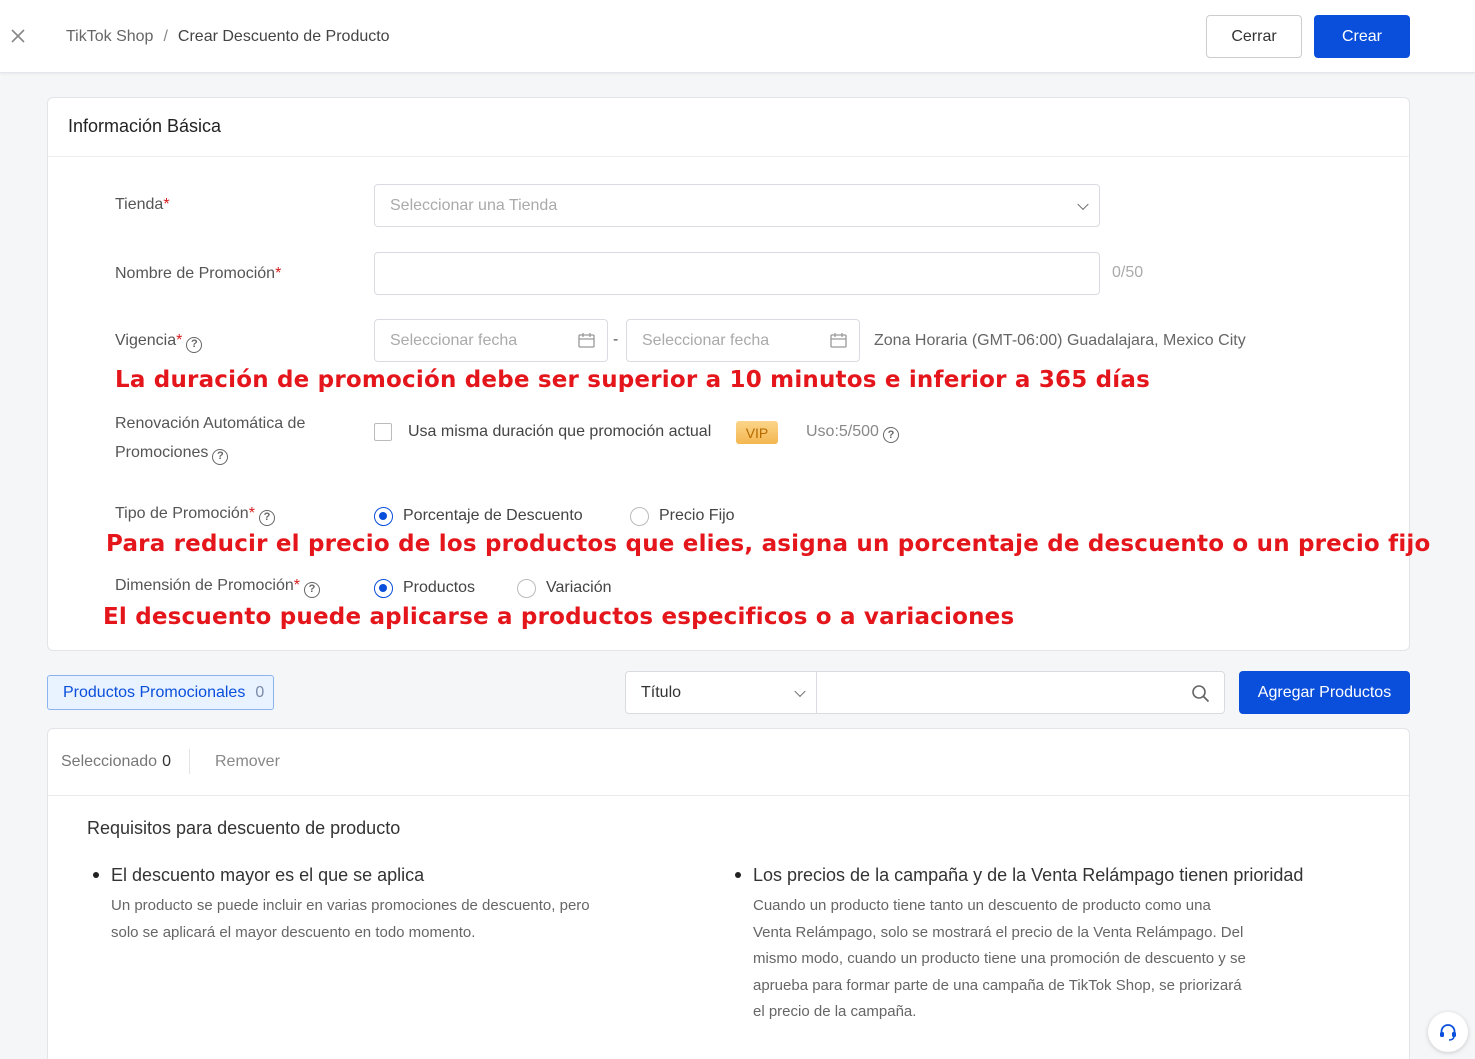 The width and height of the screenshot is (1475, 1059). Describe the element at coordinates (383, 588) in the screenshot. I see `radio-products` at that location.